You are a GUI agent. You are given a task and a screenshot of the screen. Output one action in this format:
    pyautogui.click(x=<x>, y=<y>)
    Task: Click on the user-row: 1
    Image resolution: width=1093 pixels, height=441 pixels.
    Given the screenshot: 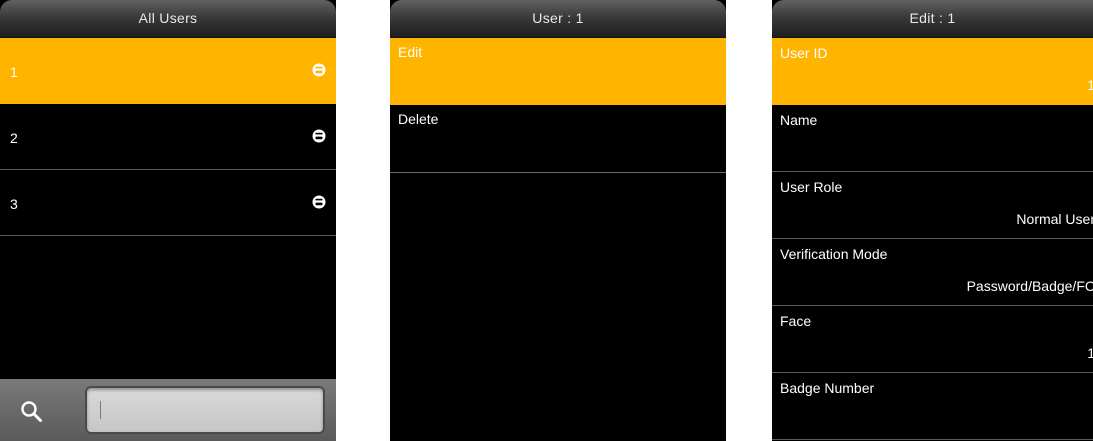 What is the action you would take?
    pyautogui.click(x=168, y=71)
    